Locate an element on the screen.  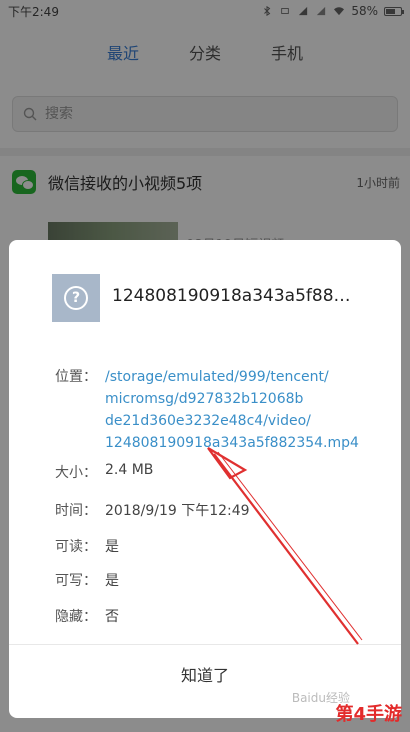
size-label: 大小： is located at coordinates (76, 473).